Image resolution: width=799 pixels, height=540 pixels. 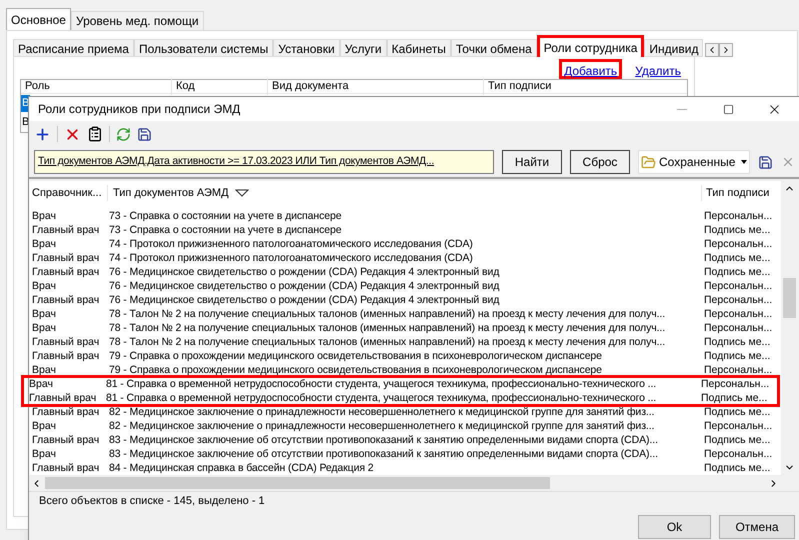 What do you see at coordinates (140, 109) in the screenshot?
I see `window-title: Роли сотрудников при подписи ЭМД` at bounding box center [140, 109].